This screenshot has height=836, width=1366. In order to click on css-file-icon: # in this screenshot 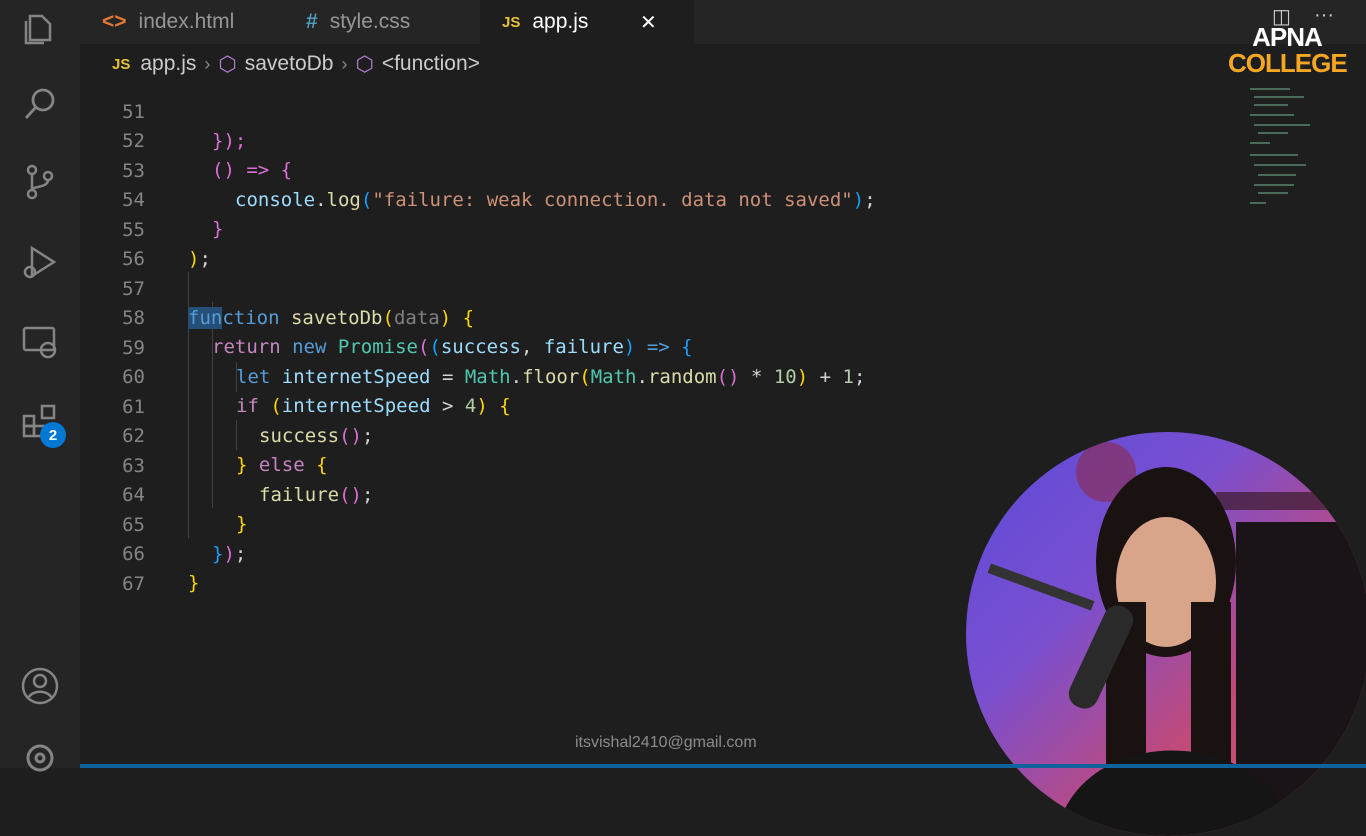, I will do `click(312, 21)`.